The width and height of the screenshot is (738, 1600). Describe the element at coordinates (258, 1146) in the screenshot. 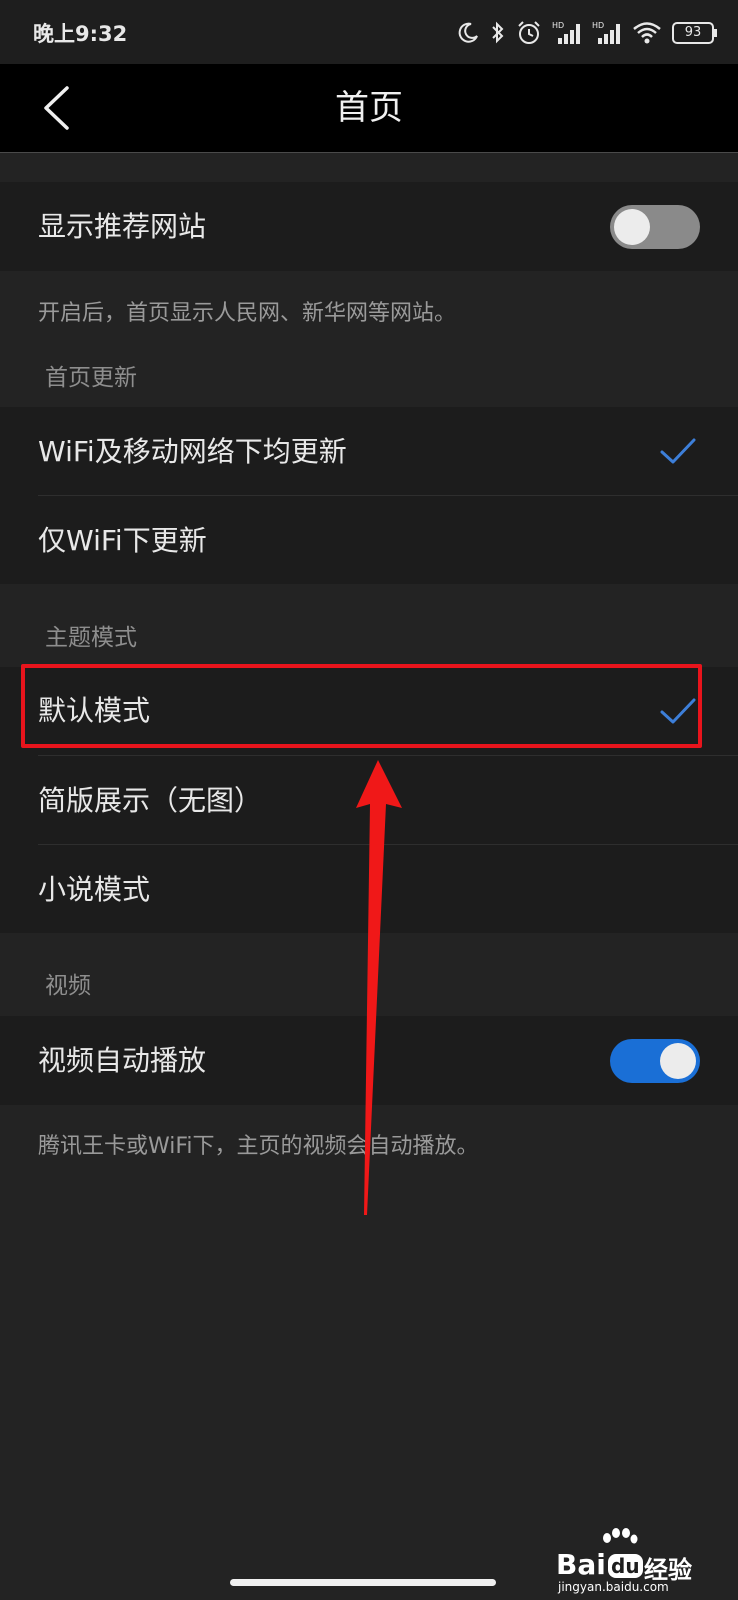

I see `video-description: 腾讯王卡或WiFi下，主页的视频会自动播放。` at that location.